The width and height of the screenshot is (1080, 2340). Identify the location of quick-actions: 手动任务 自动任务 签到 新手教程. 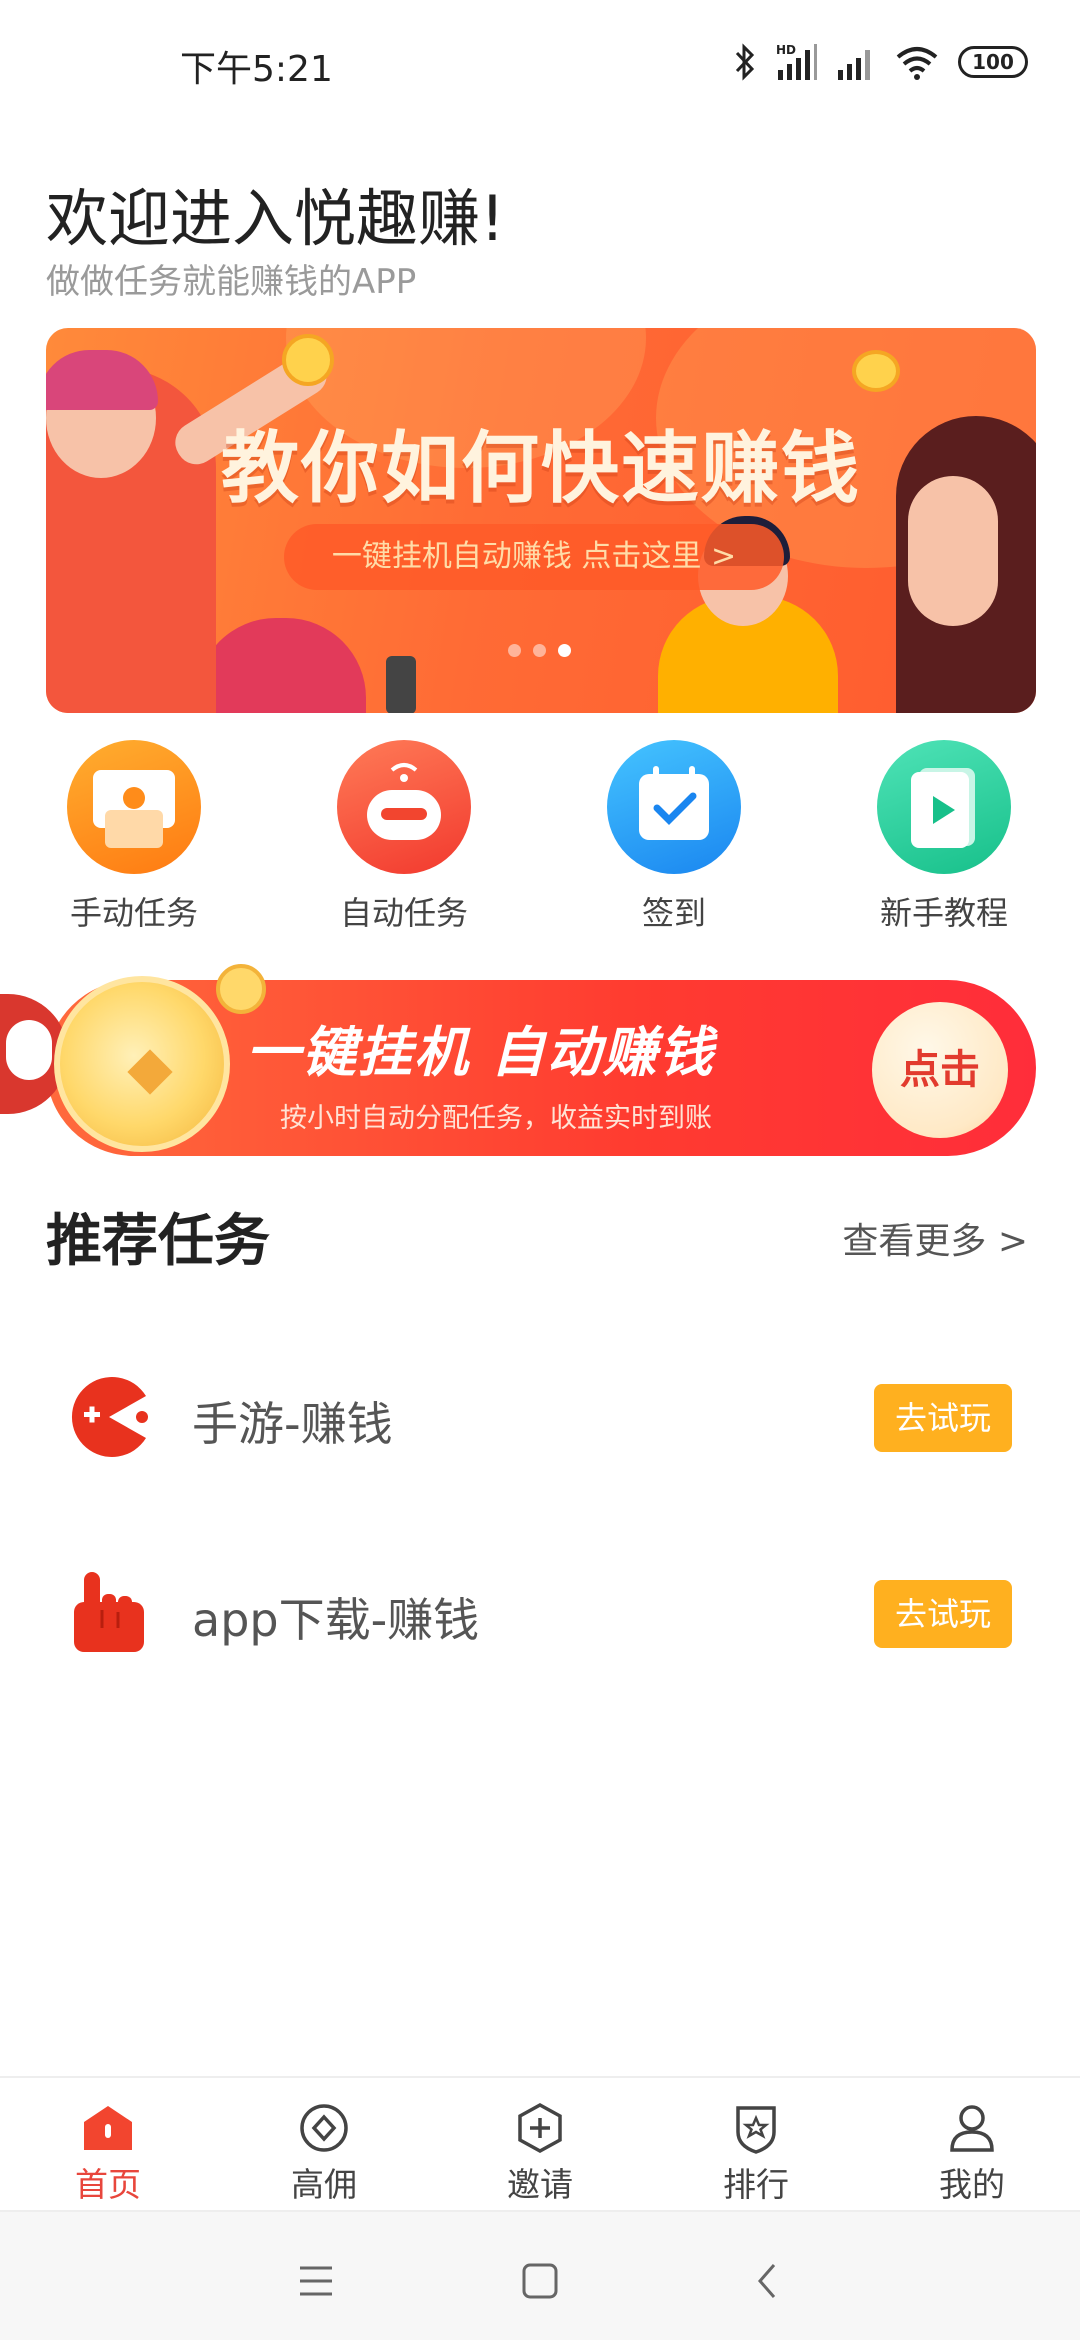
(540, 840).